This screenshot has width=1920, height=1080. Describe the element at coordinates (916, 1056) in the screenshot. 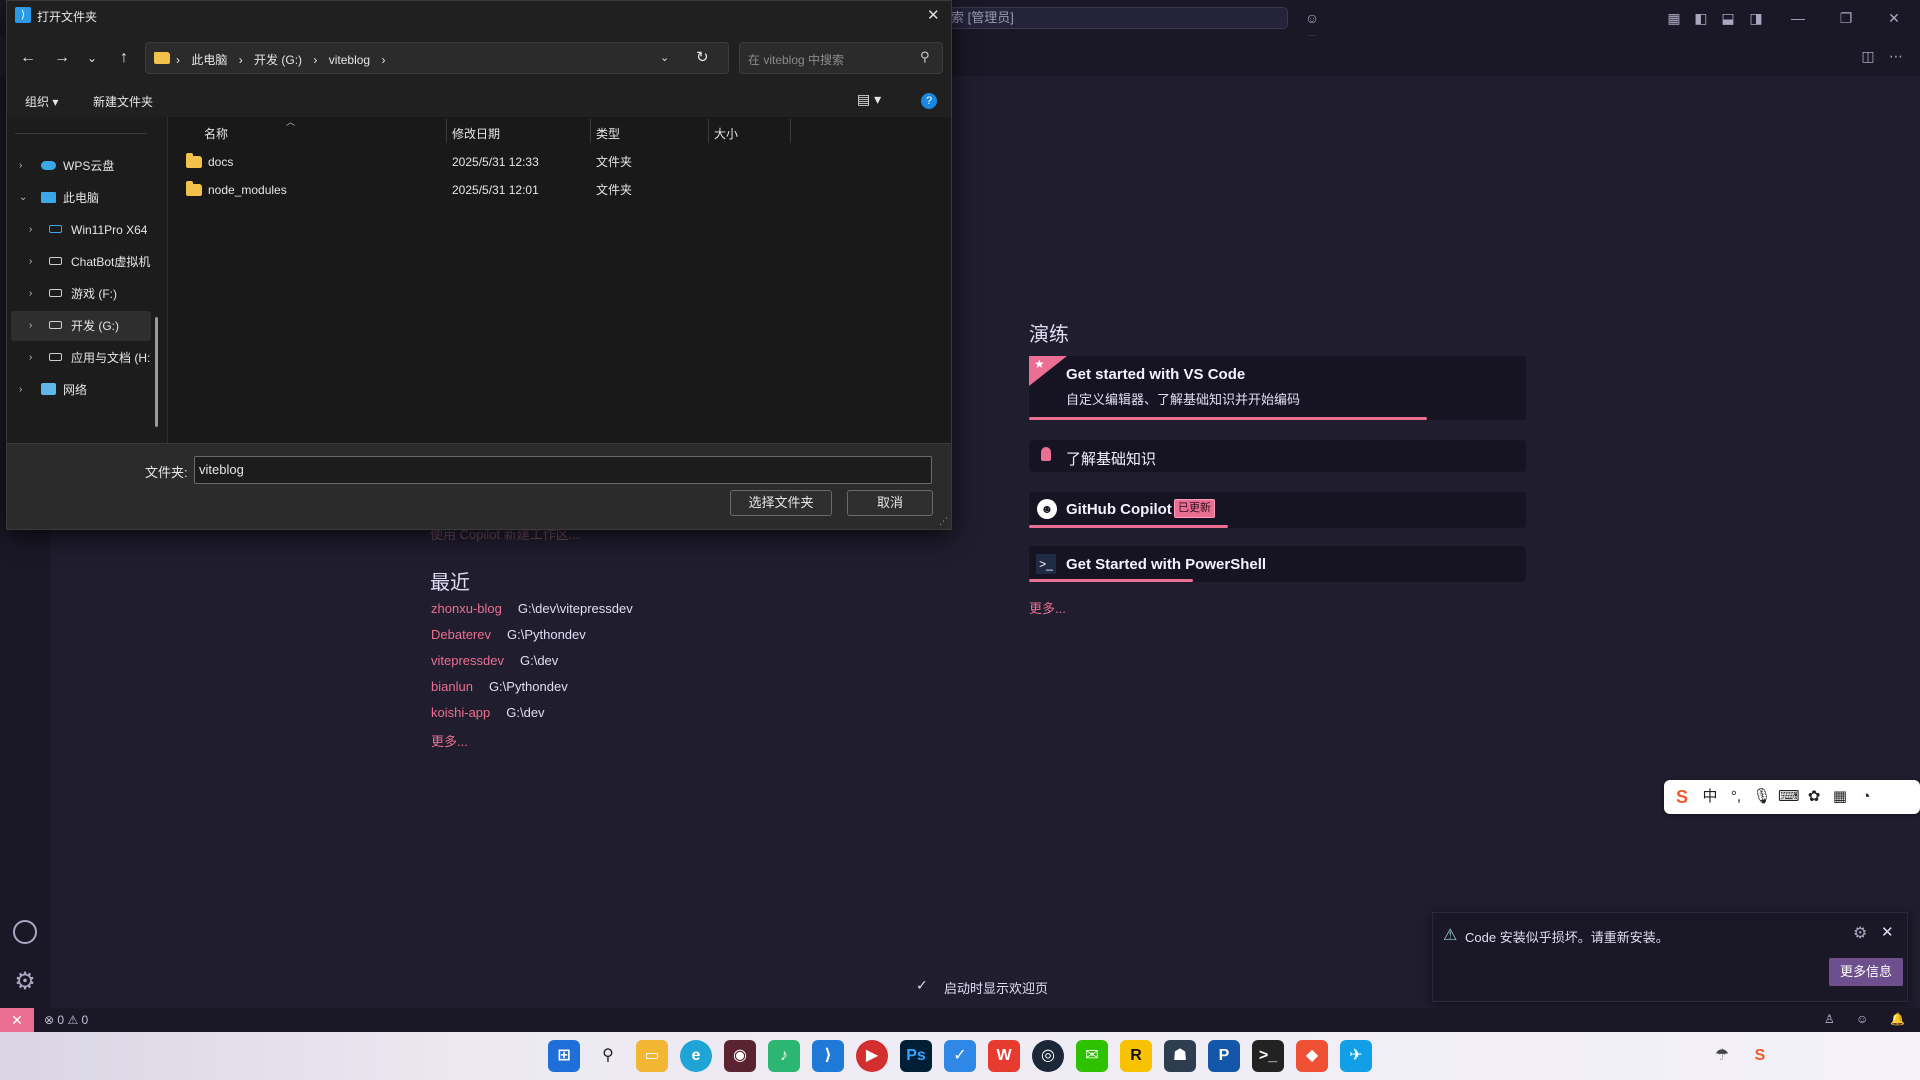

I see `photoshop-icon: Ps` at that location.